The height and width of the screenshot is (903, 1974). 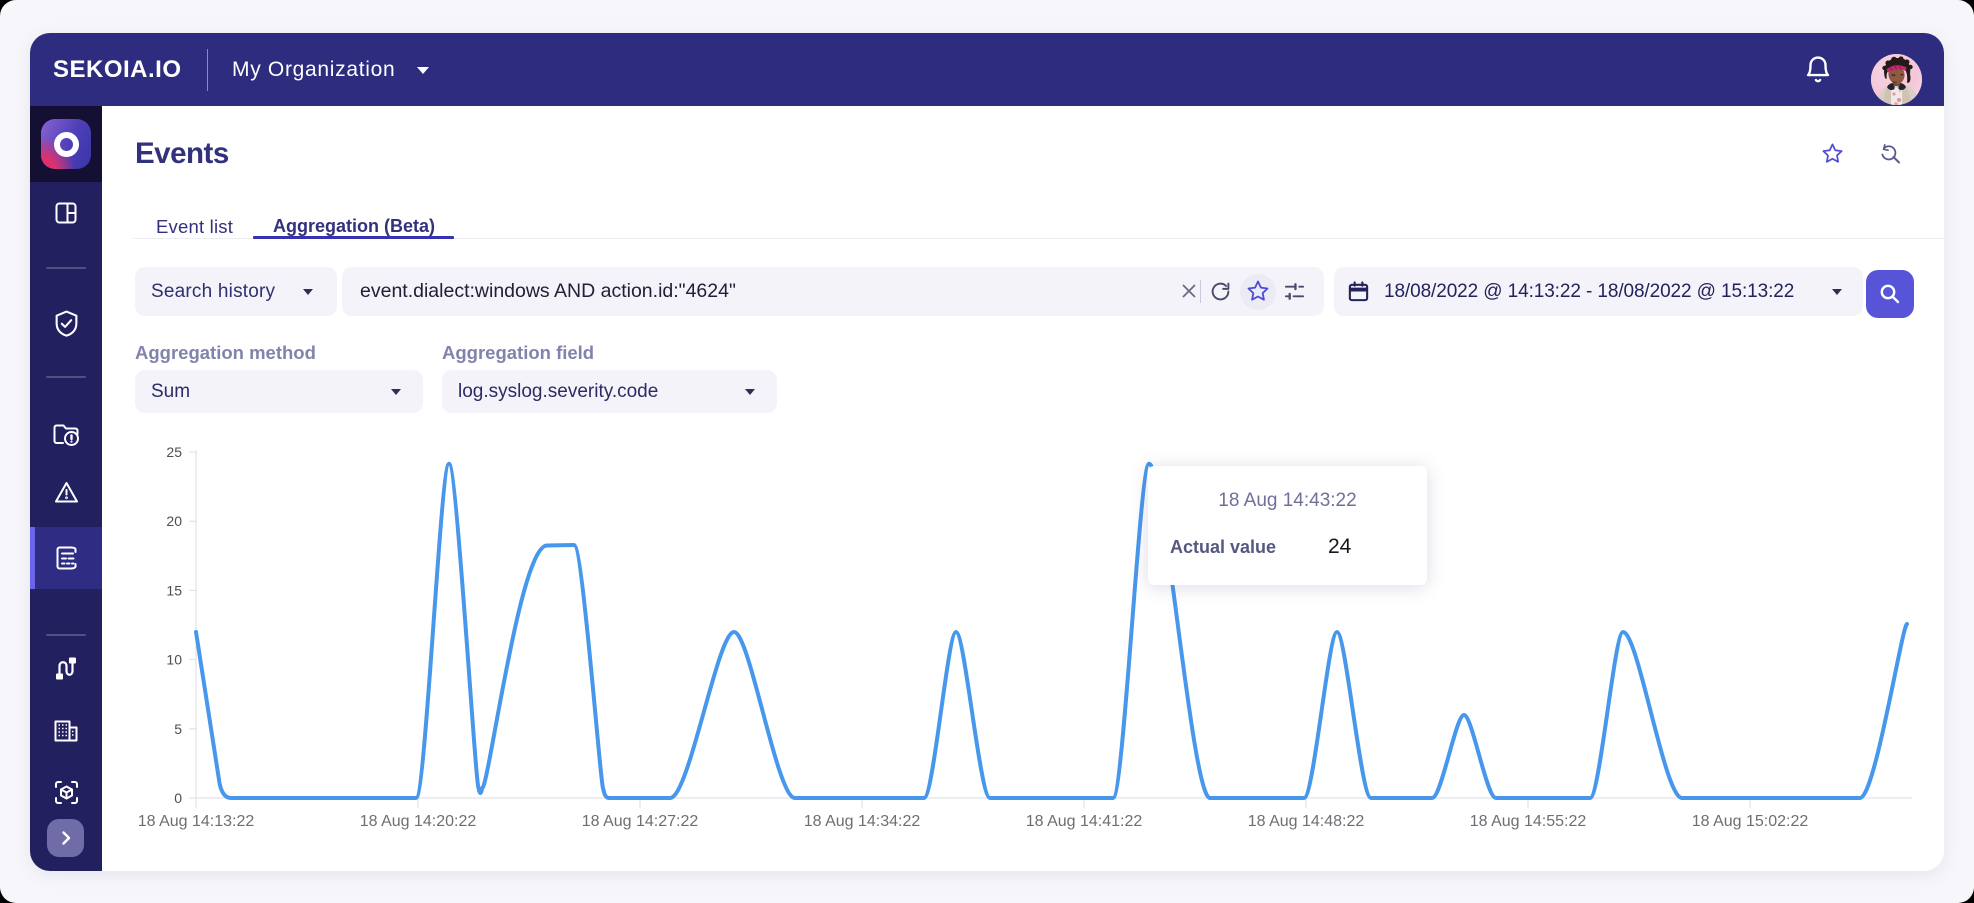 What do you see at coordinates (174, 452) in the screenshot?
I see `svg-text: 25` at bounding box center [174, 452].